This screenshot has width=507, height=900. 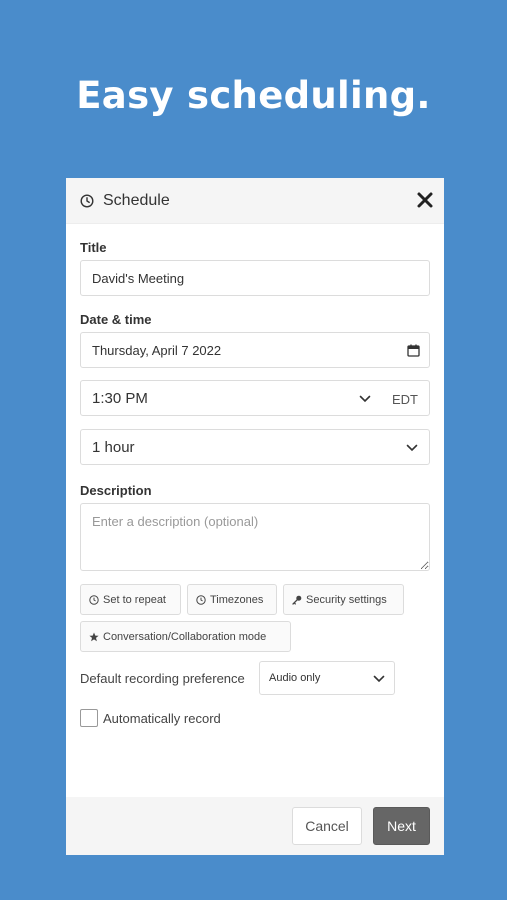 I want to click on dialog-title: Schedule, so click(x=136, y=200).